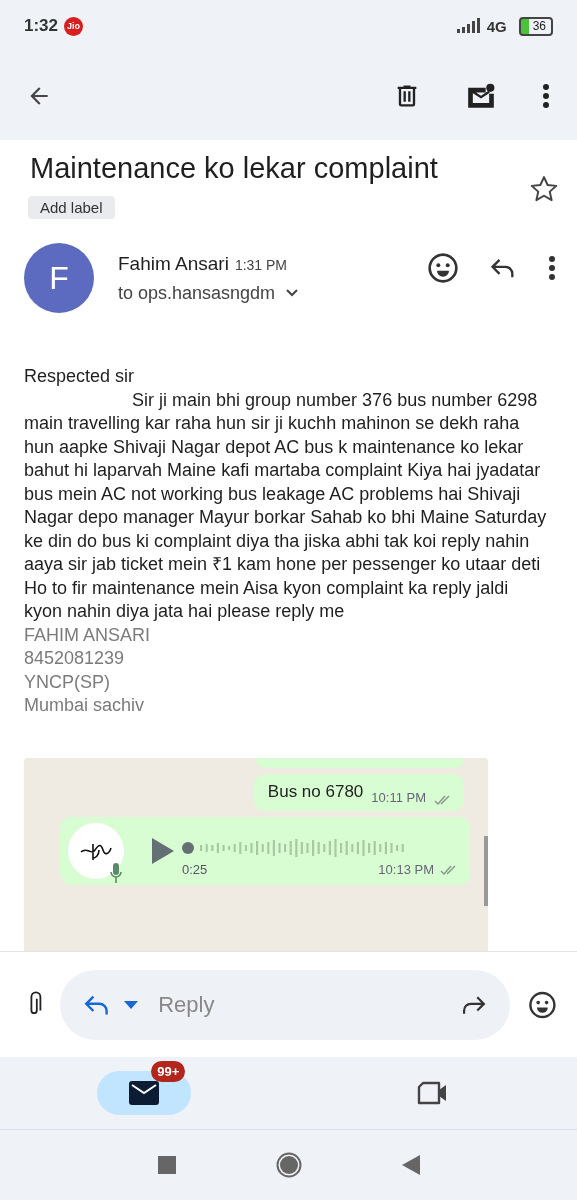  I want to click on home-icon, so click(288, 1165).